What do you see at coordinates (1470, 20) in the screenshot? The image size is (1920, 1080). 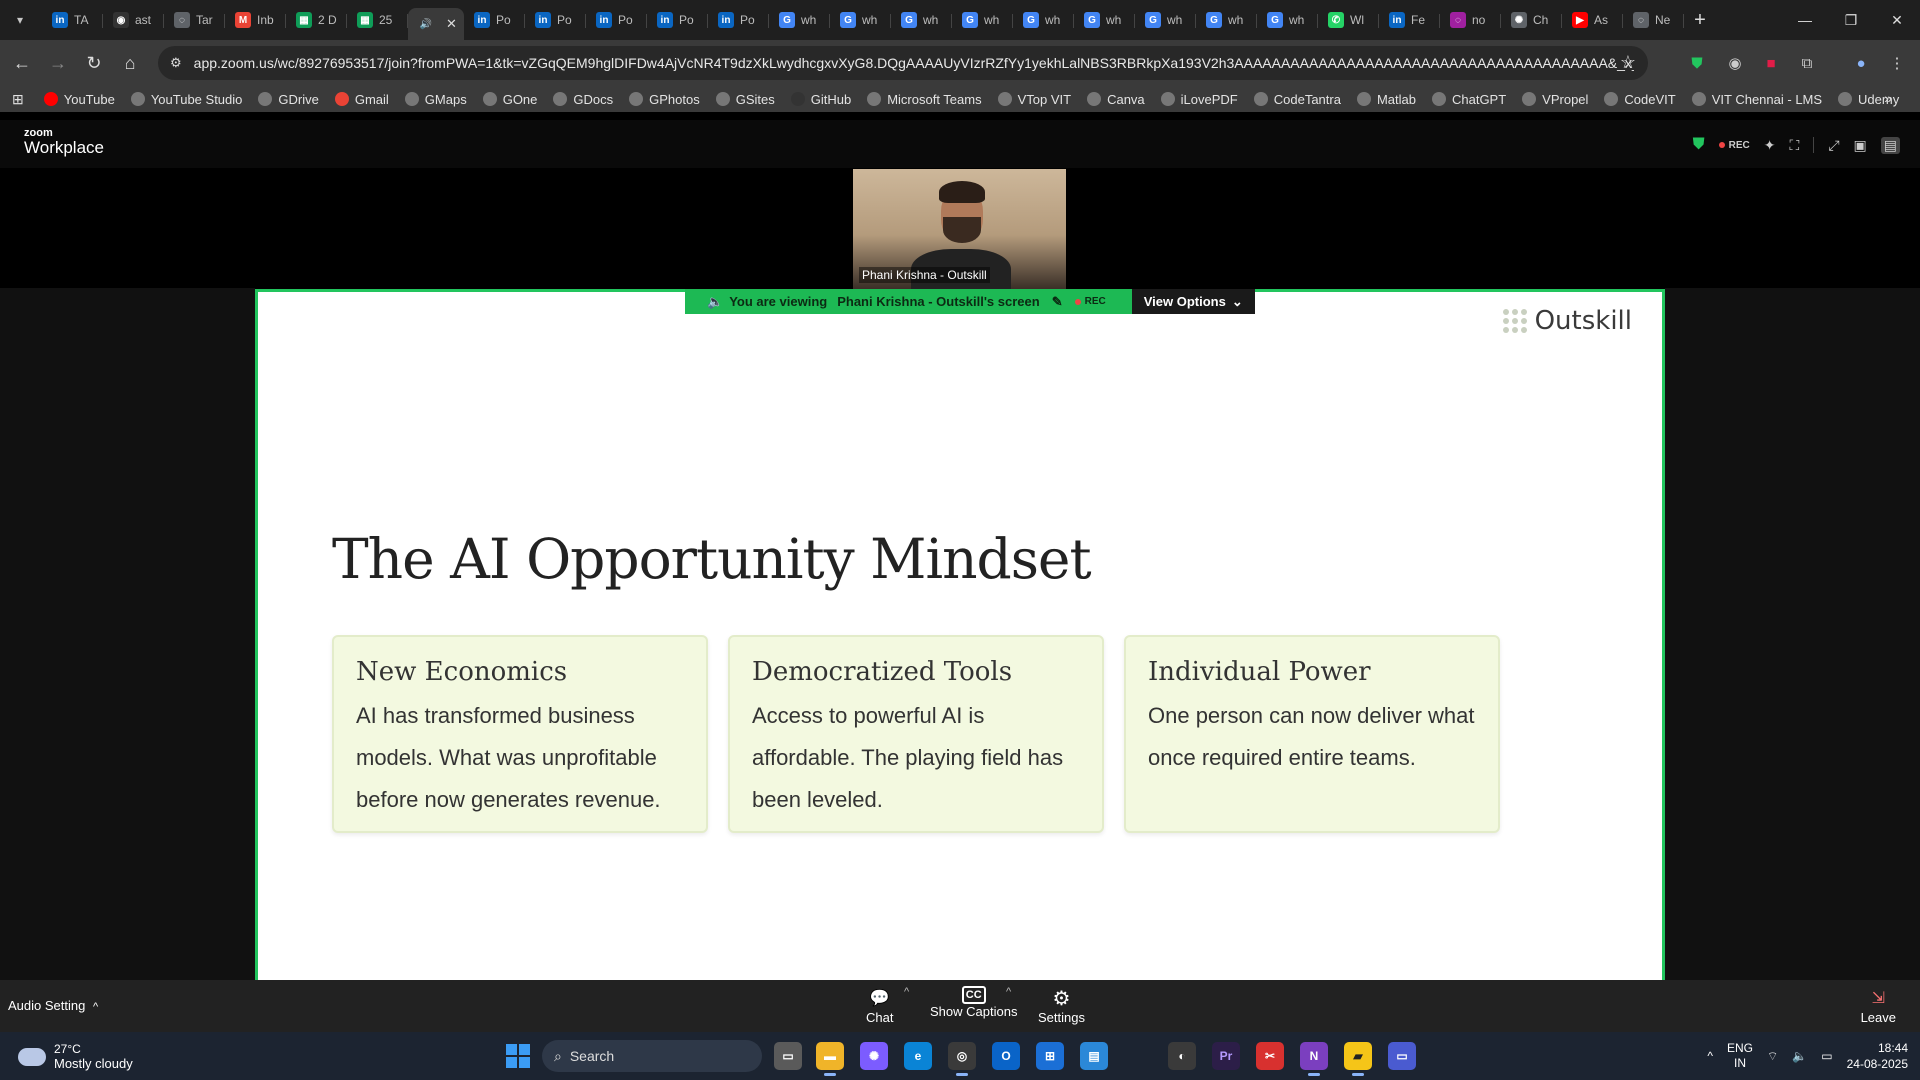 I see `browser-tab: ◌ no` at bounding box center [1470, 20].